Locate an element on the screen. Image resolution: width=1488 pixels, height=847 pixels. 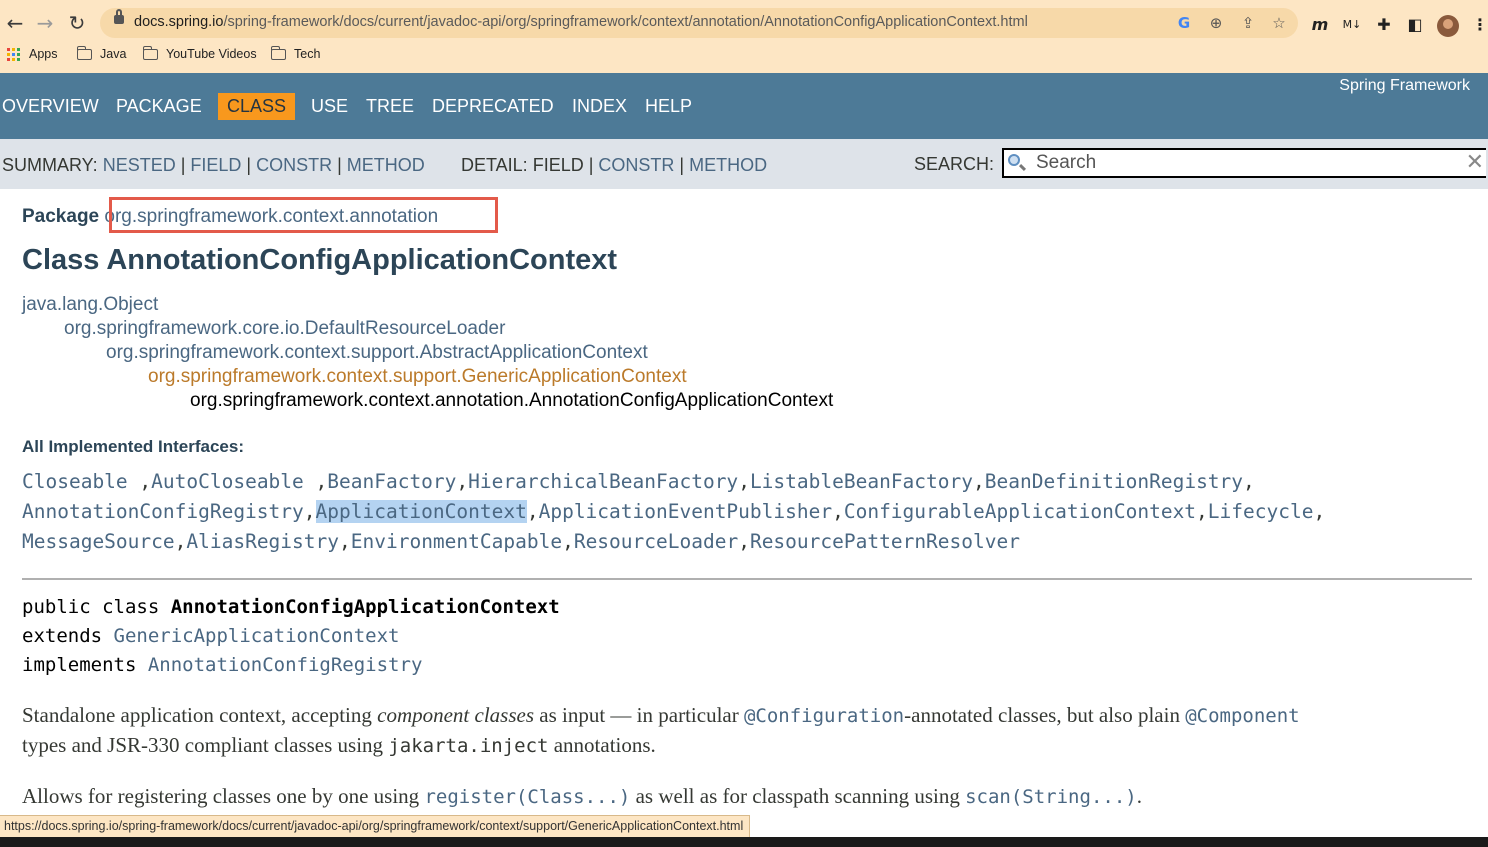
back-icon: ← is located at coordinates (15, 23).